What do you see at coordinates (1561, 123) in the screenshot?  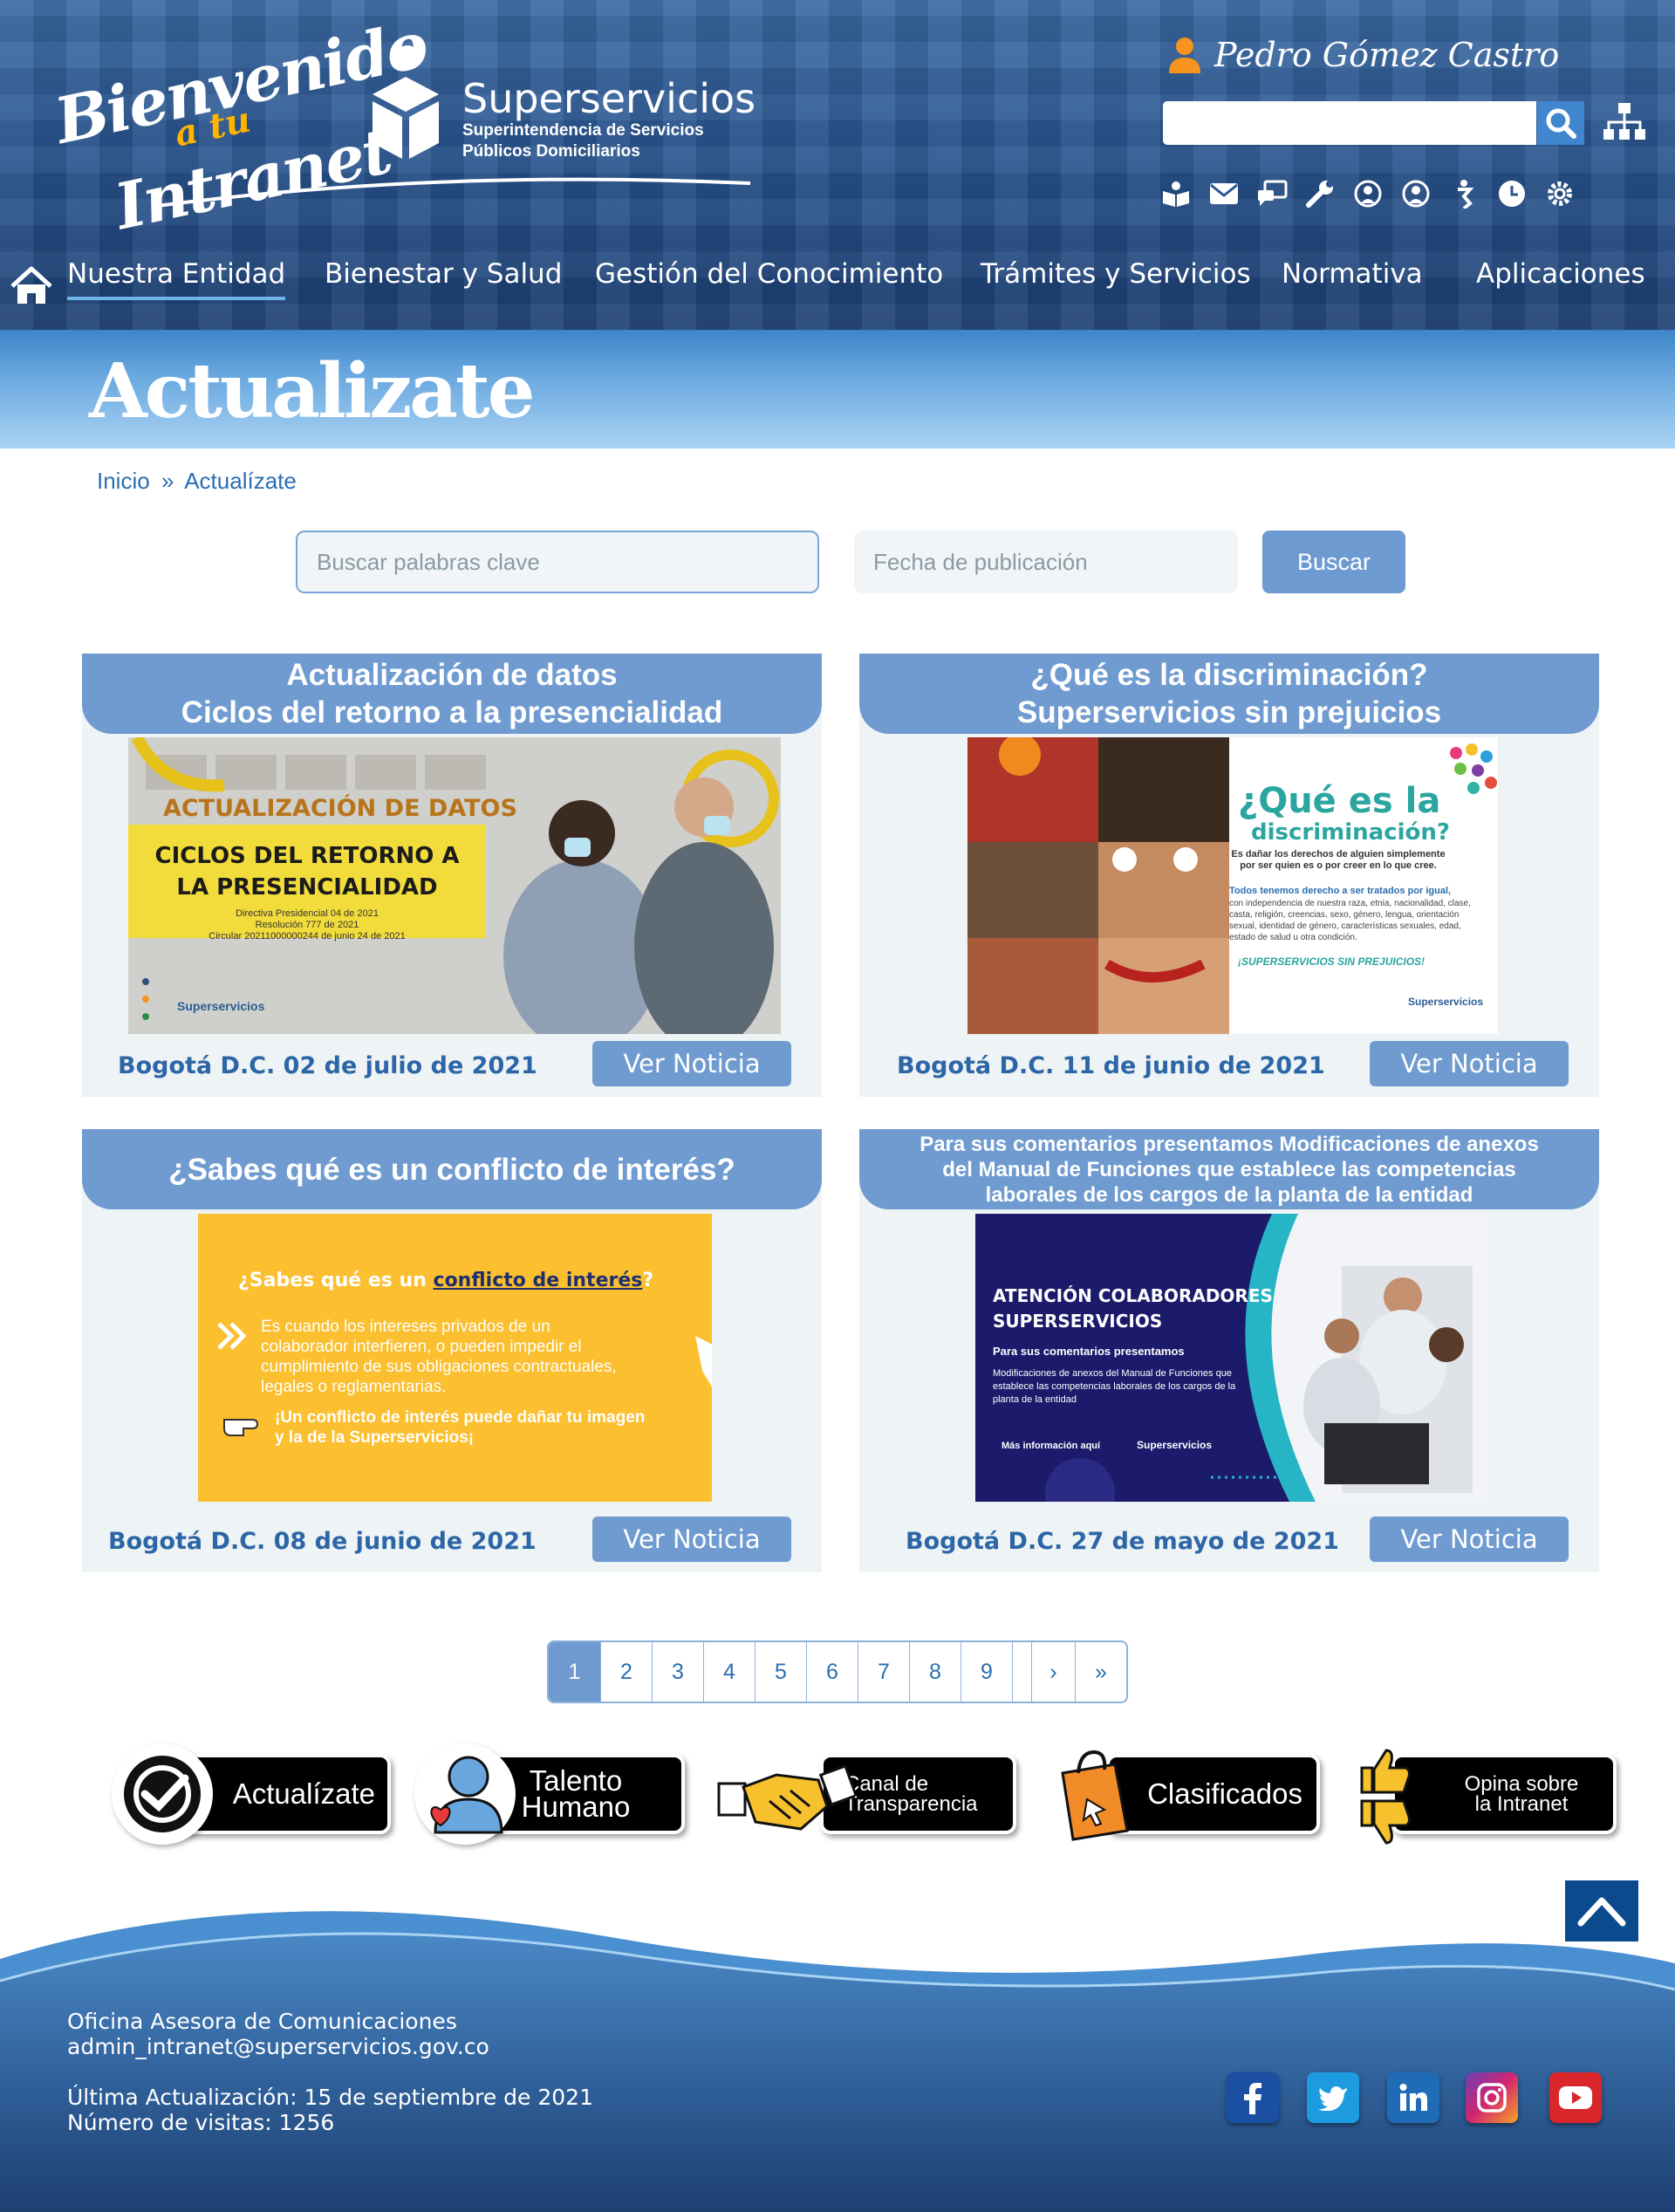 I see `header-search-button` at bounding box center [1561, 123].